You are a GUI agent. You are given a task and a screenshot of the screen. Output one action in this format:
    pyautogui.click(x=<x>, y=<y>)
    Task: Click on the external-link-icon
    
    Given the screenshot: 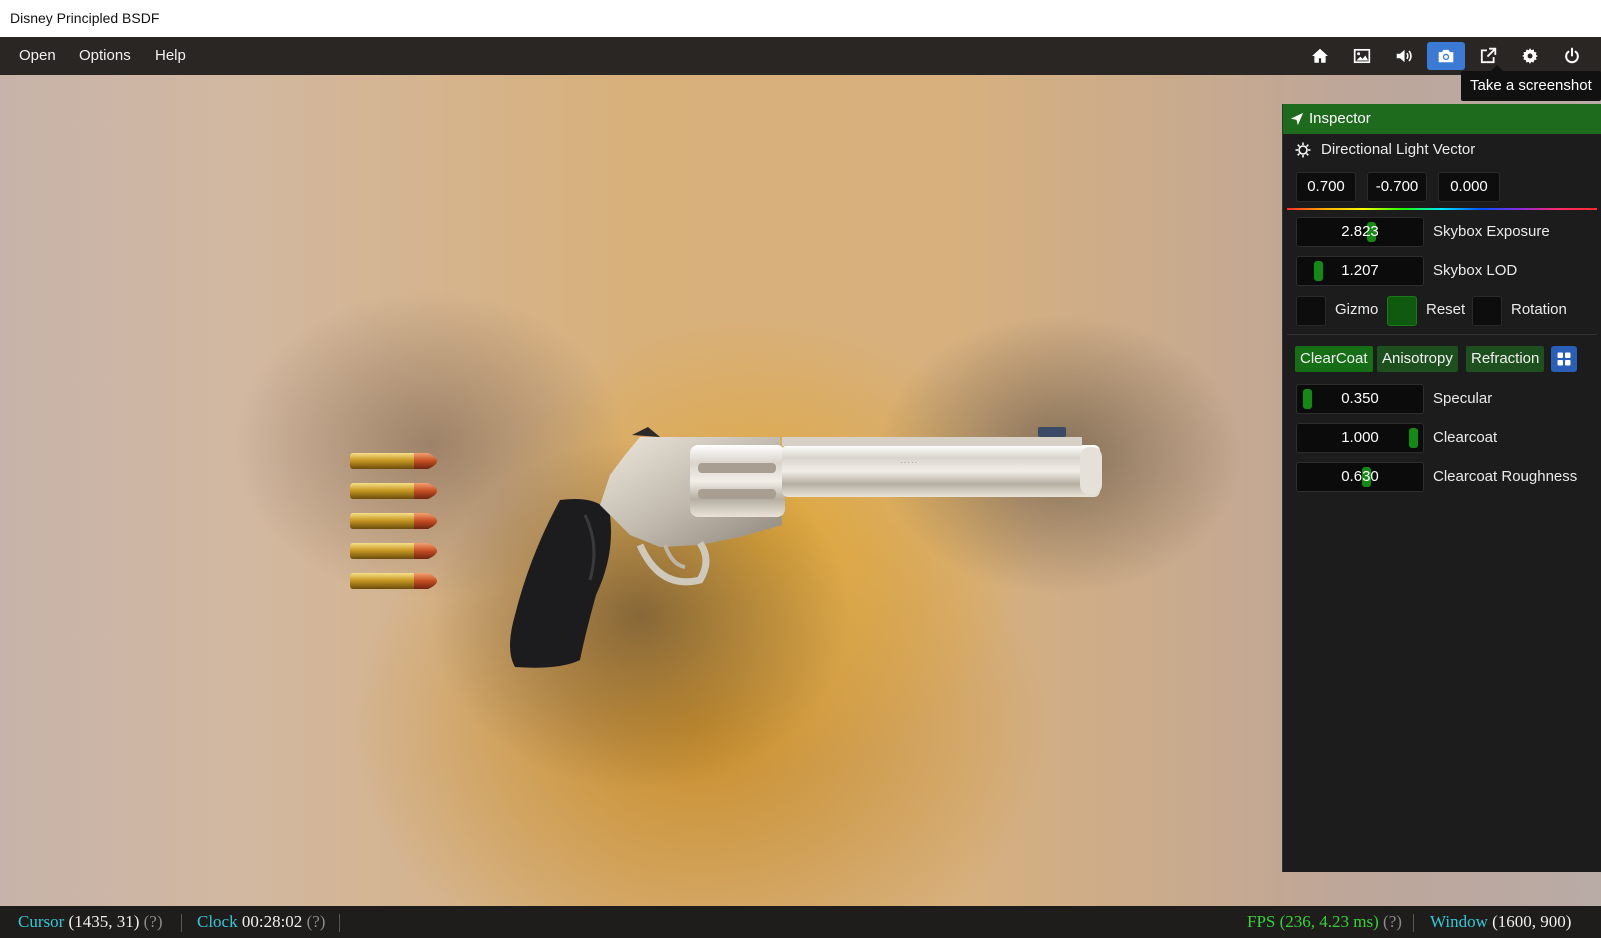 What is the action you would take?
    pyautogui.click(x=1488, y=55)
    